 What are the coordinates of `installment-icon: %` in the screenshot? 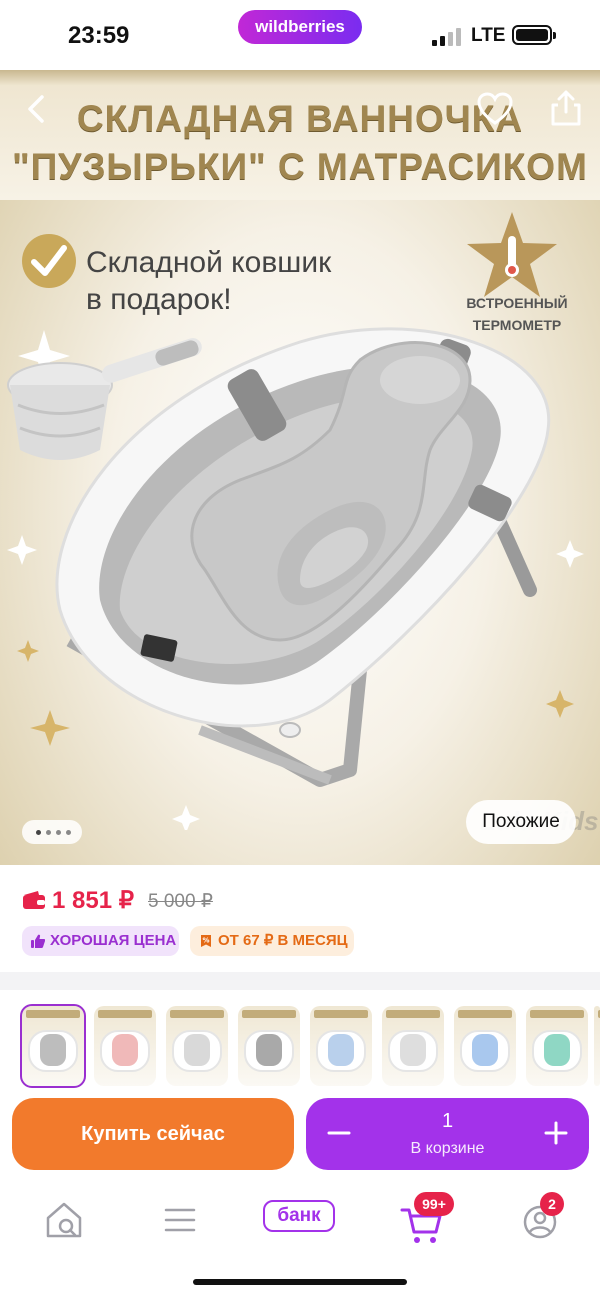 It's located at (206, 941).